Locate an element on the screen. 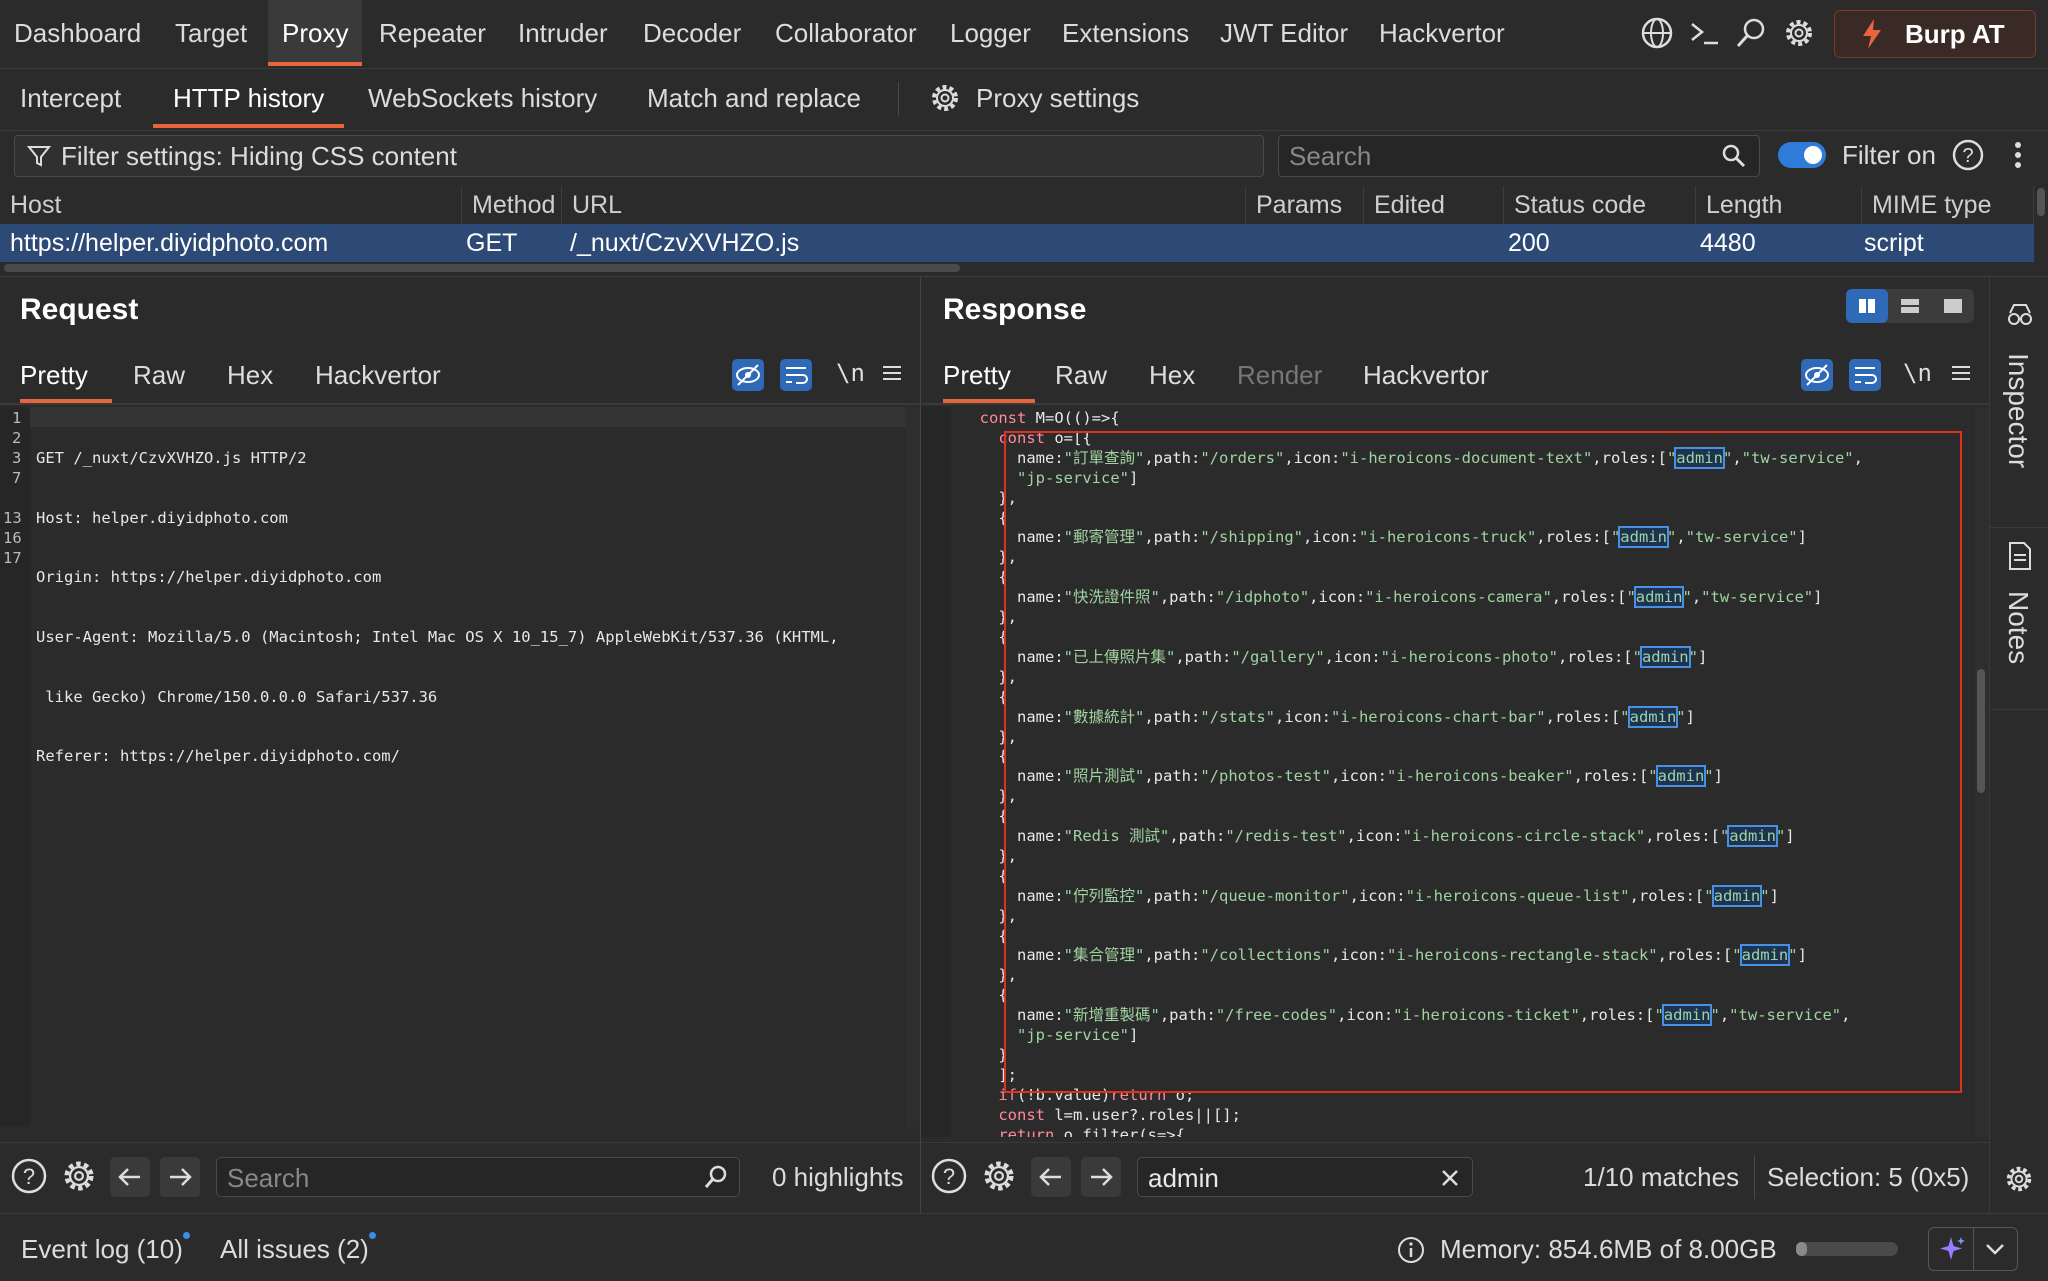 The width and height of the screenshot is (2048, 1281). nav-hackvertor: Hackvertor is located at coordinates (1442, 33).